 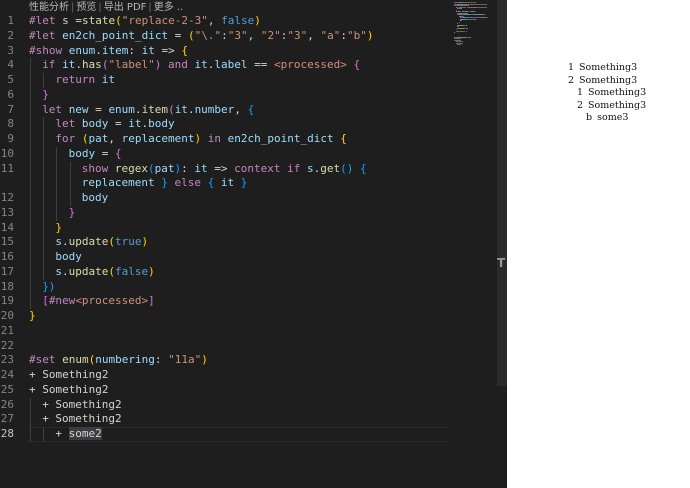 What do you see at coordinates (118, 360) in the screenshot?
I see `code-text: #set enum(numbering: "11a")` at bounding box center [118, 360].